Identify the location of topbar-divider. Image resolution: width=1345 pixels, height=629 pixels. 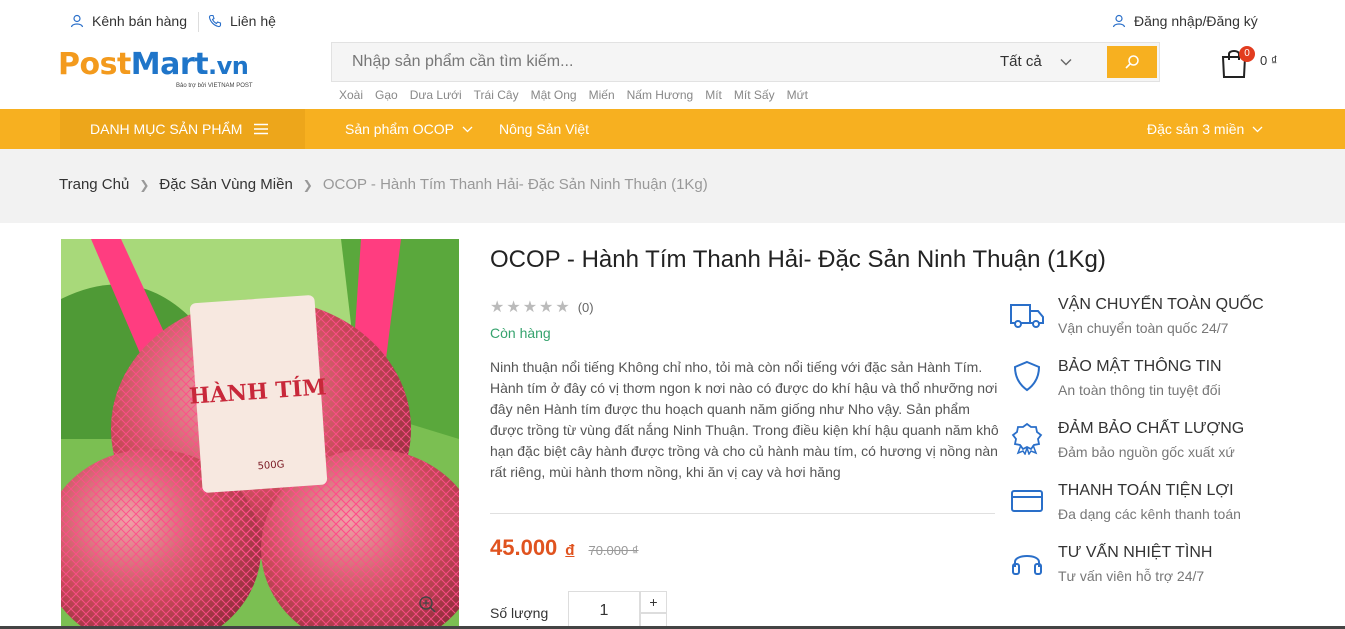
(198, 22).